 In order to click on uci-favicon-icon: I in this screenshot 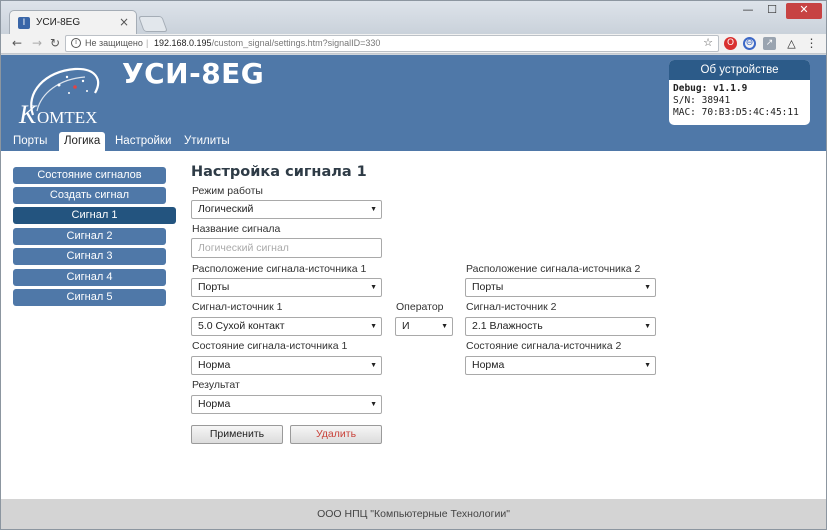, I will do `click(24, 23)`.